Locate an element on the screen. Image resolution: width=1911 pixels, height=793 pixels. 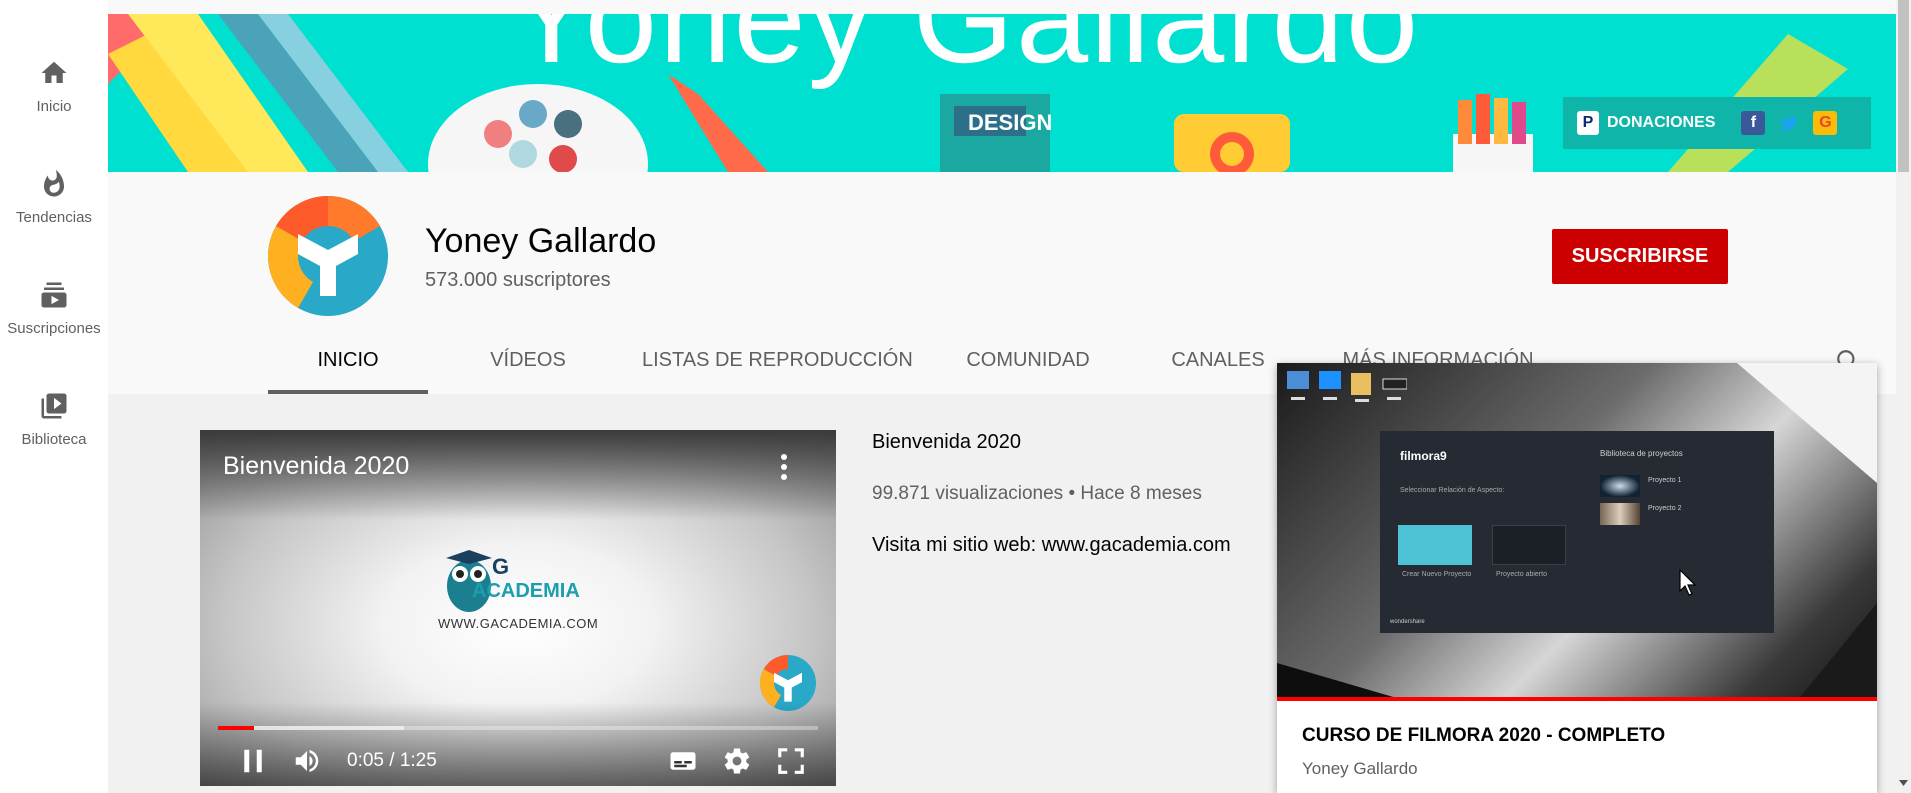
featured-video-title: Bienvenida 2020 is located at coordinates (946, 442).